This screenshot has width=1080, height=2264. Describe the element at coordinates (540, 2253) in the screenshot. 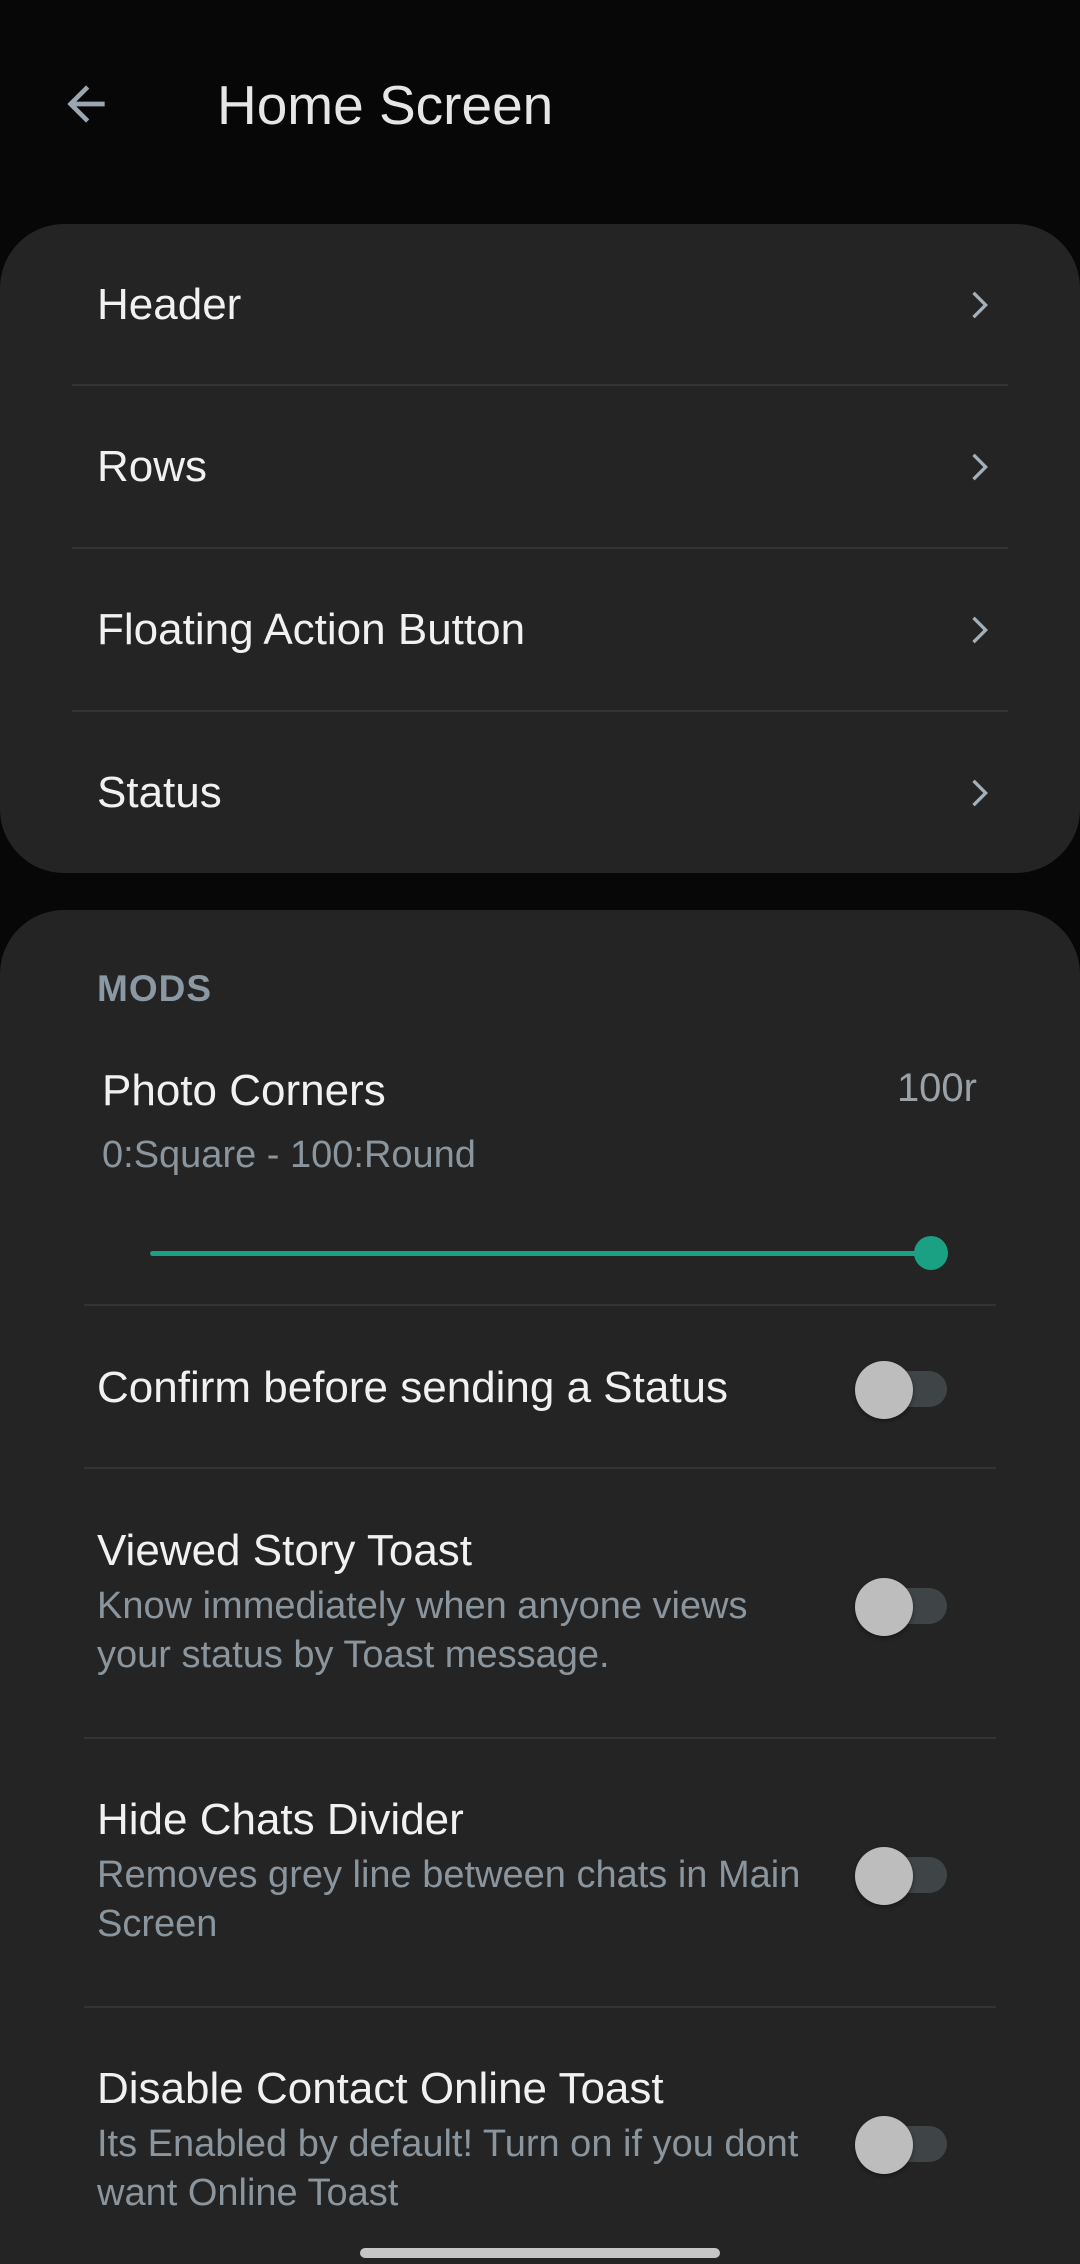

I see `home-indicator` at that location.